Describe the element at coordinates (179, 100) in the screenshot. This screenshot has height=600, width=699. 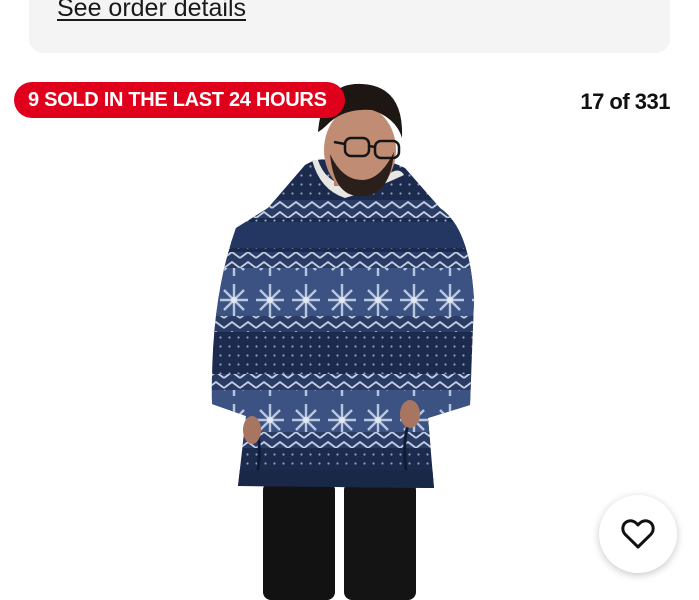
I see `sold-count-badge: 9 SOLD IN THE LAST 24 HOURS` at that location.